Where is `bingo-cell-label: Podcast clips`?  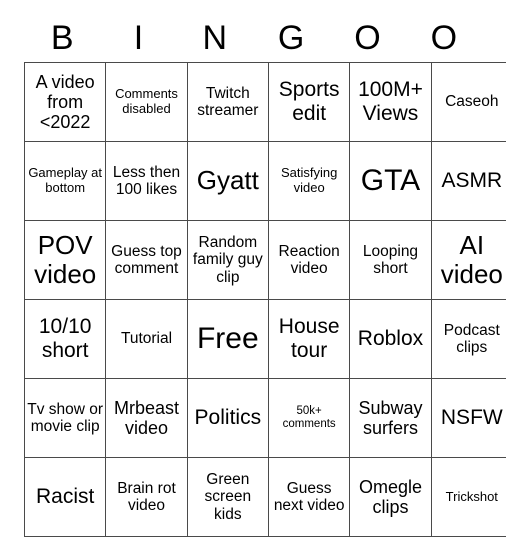 bingo-cell-label: Podcast clips is located at coordinates (471, 338).